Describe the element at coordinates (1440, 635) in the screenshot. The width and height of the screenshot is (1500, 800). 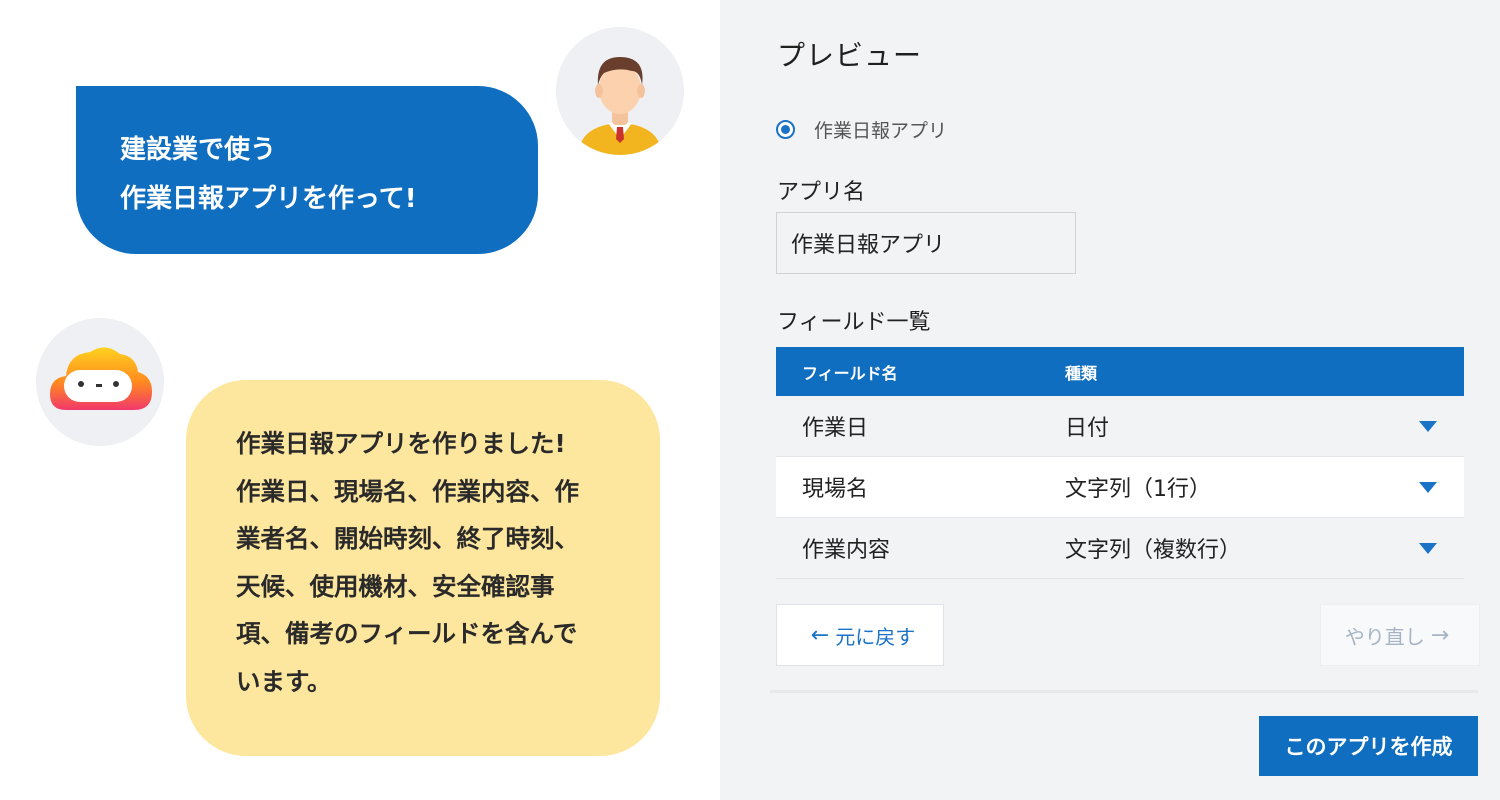
I see `arrow-right-icon: →` at that location.